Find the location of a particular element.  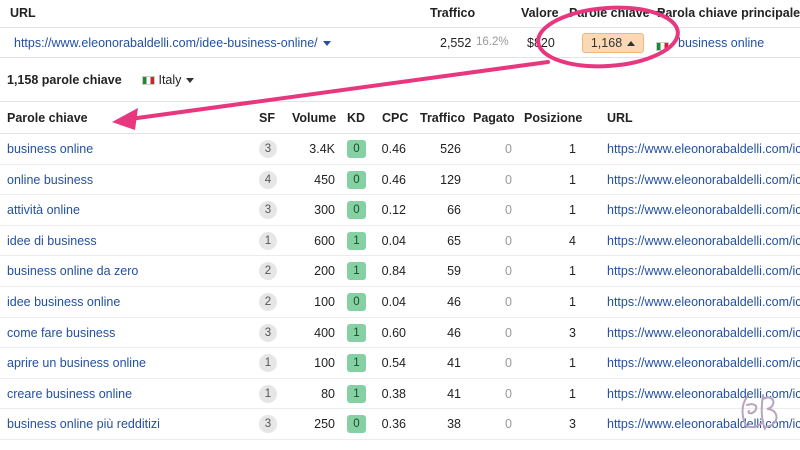

col-url: URL is located at coordinates (620, 118).